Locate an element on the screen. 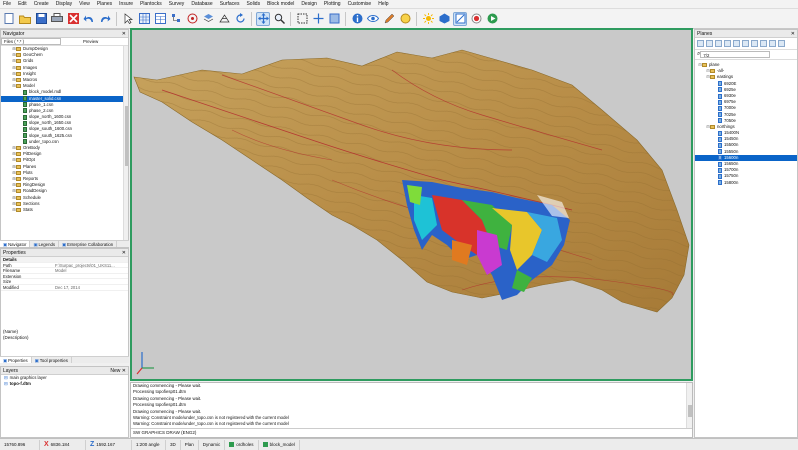 This screenshot has height=450, width=798. status-dynamic: Dynamic is located at coordinates (212, 444).